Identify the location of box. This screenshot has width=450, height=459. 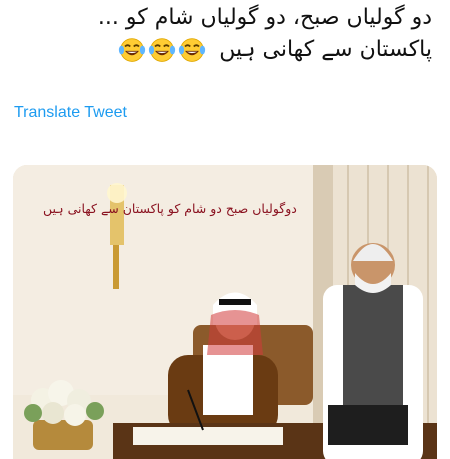
(368, 425).